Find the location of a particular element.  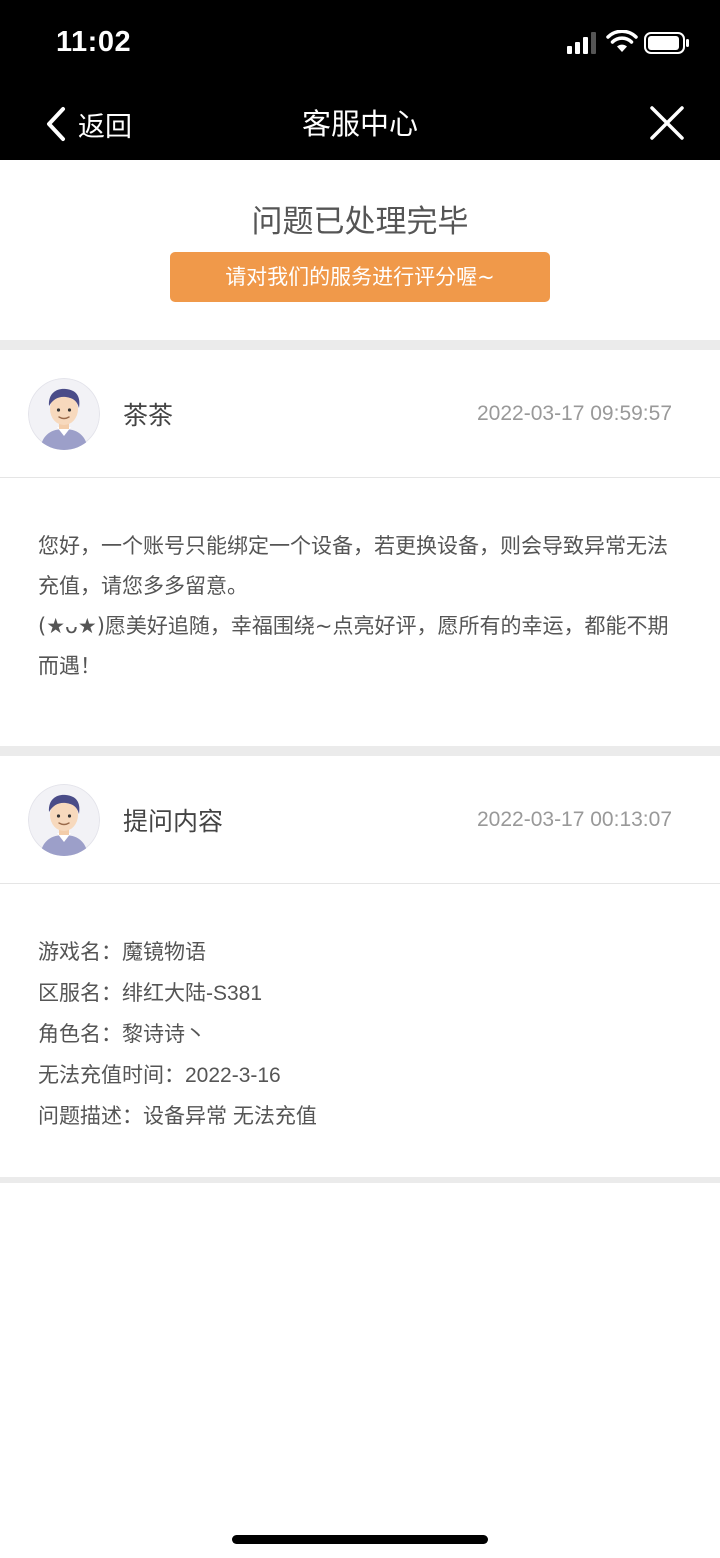

nav-bar: 返回 客服中心 is located at coordinates (360, 123).